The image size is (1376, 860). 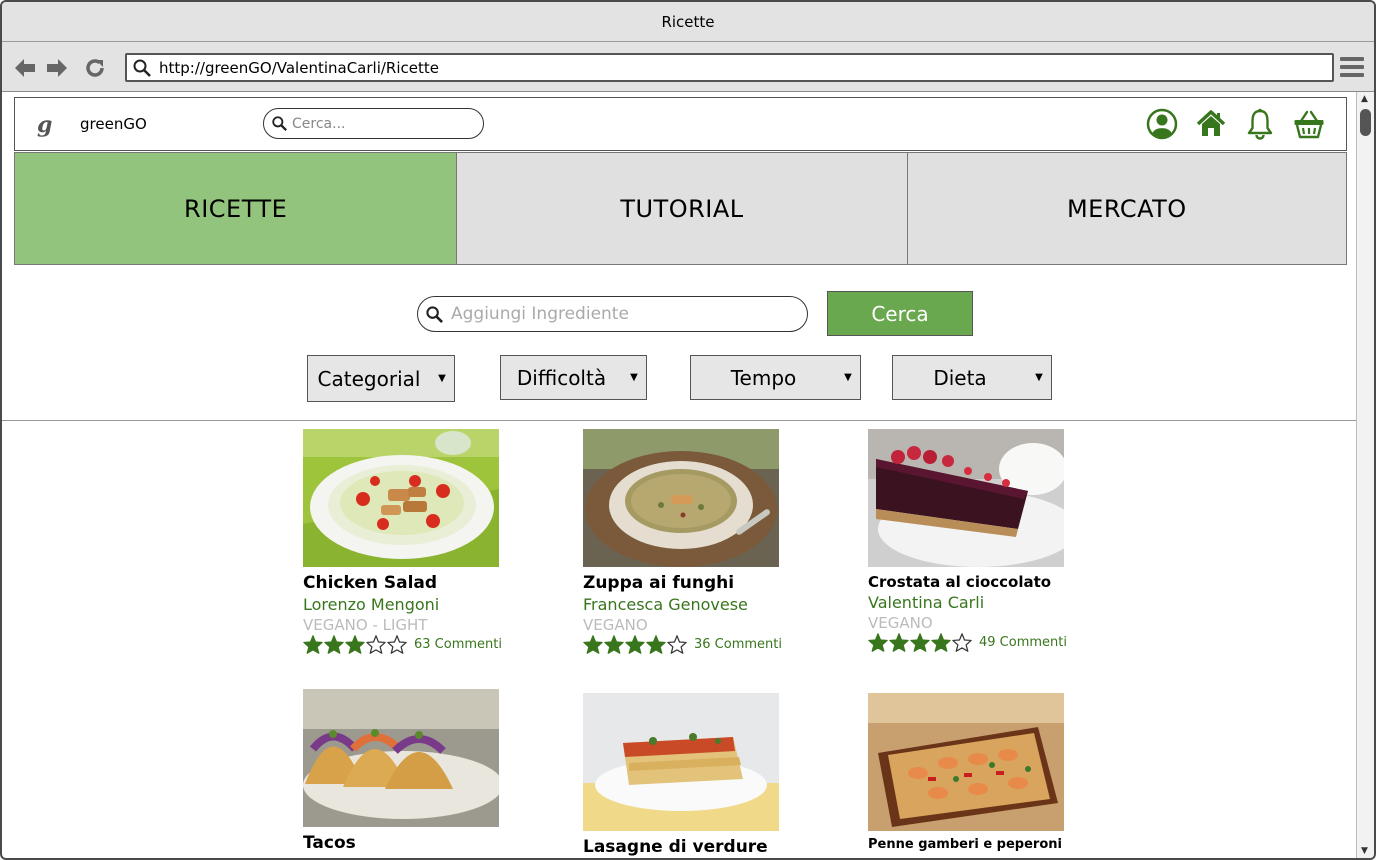 What do you see at coordinates (1365, 475) in the screenshot?
I see `vertical-scrollbar: ▲ ▼` at bounding box center [1365, 475].